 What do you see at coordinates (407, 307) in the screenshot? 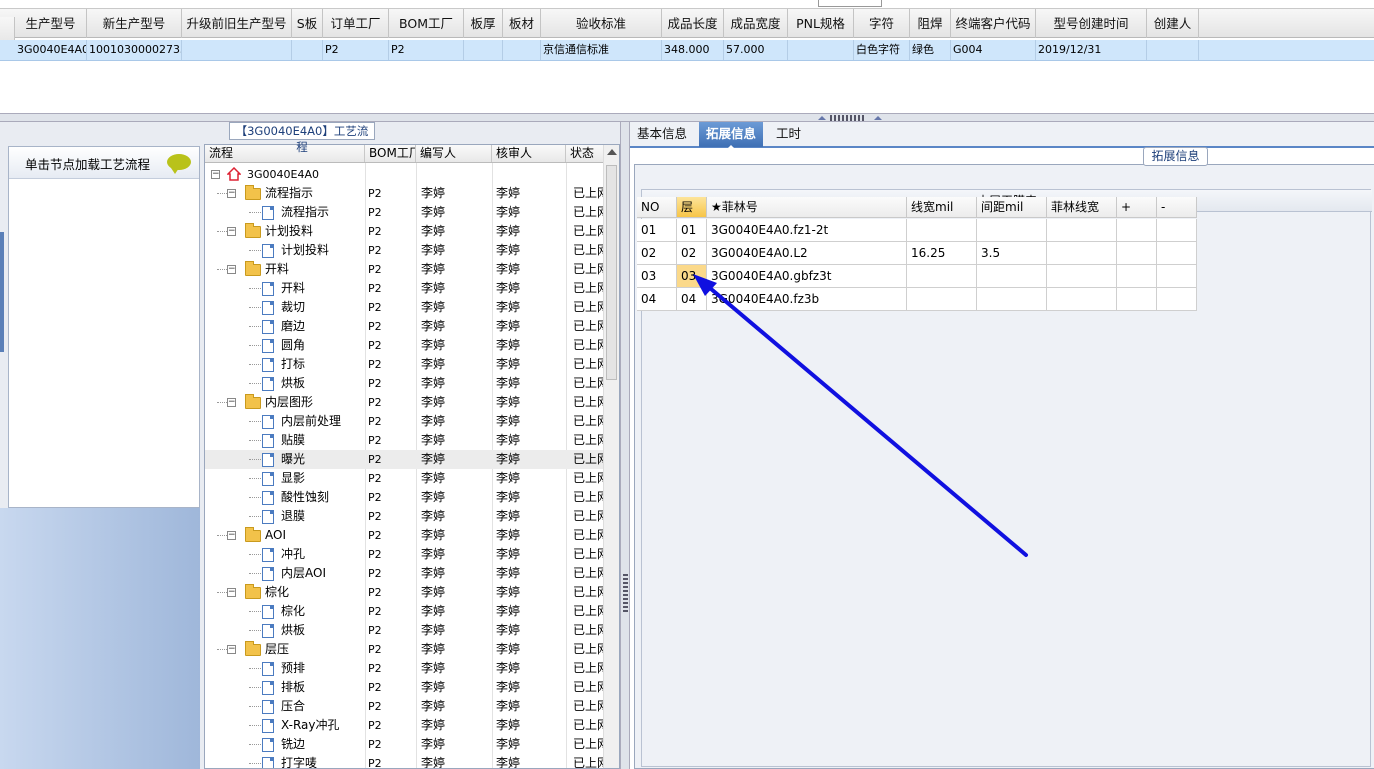
I see `tree-row: 裁切 P2 李婷 李婷 已上网` at bounding box center [407, 307].